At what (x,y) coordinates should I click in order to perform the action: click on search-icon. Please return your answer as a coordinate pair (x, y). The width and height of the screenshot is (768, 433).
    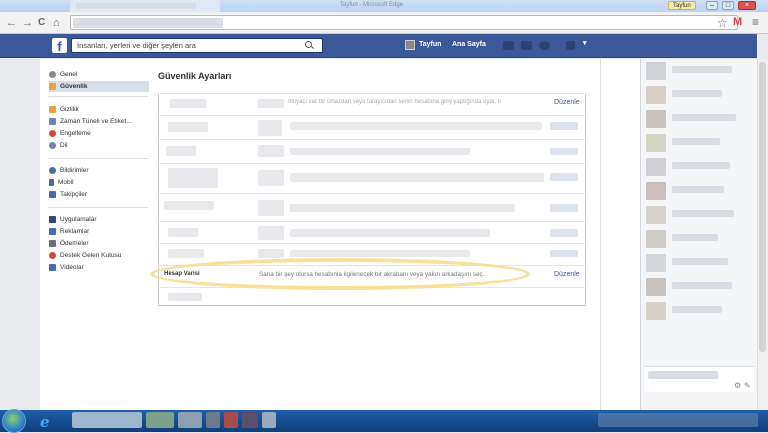
    Looking at the image, I should click on (308, 44).